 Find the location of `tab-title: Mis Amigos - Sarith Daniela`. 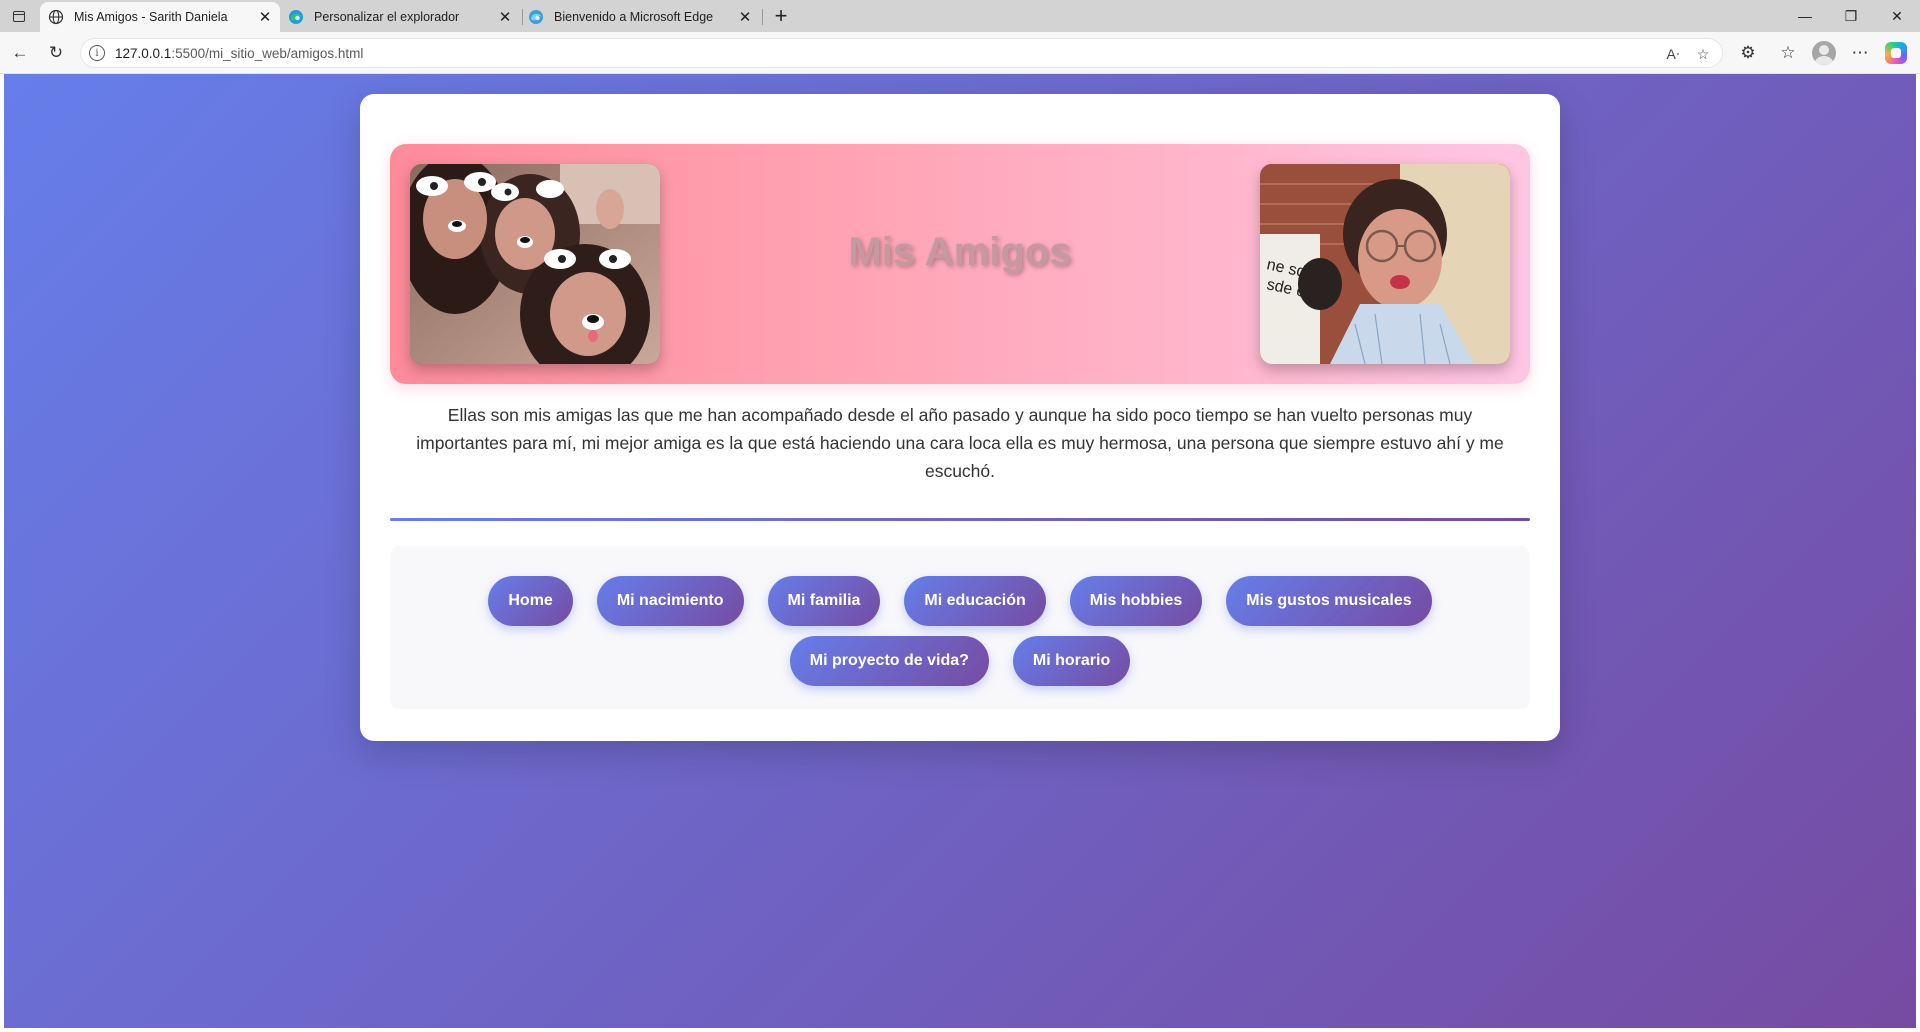

tab-title: Mis Amigos - Sarith Daniela is located at coordinates (151, 17).